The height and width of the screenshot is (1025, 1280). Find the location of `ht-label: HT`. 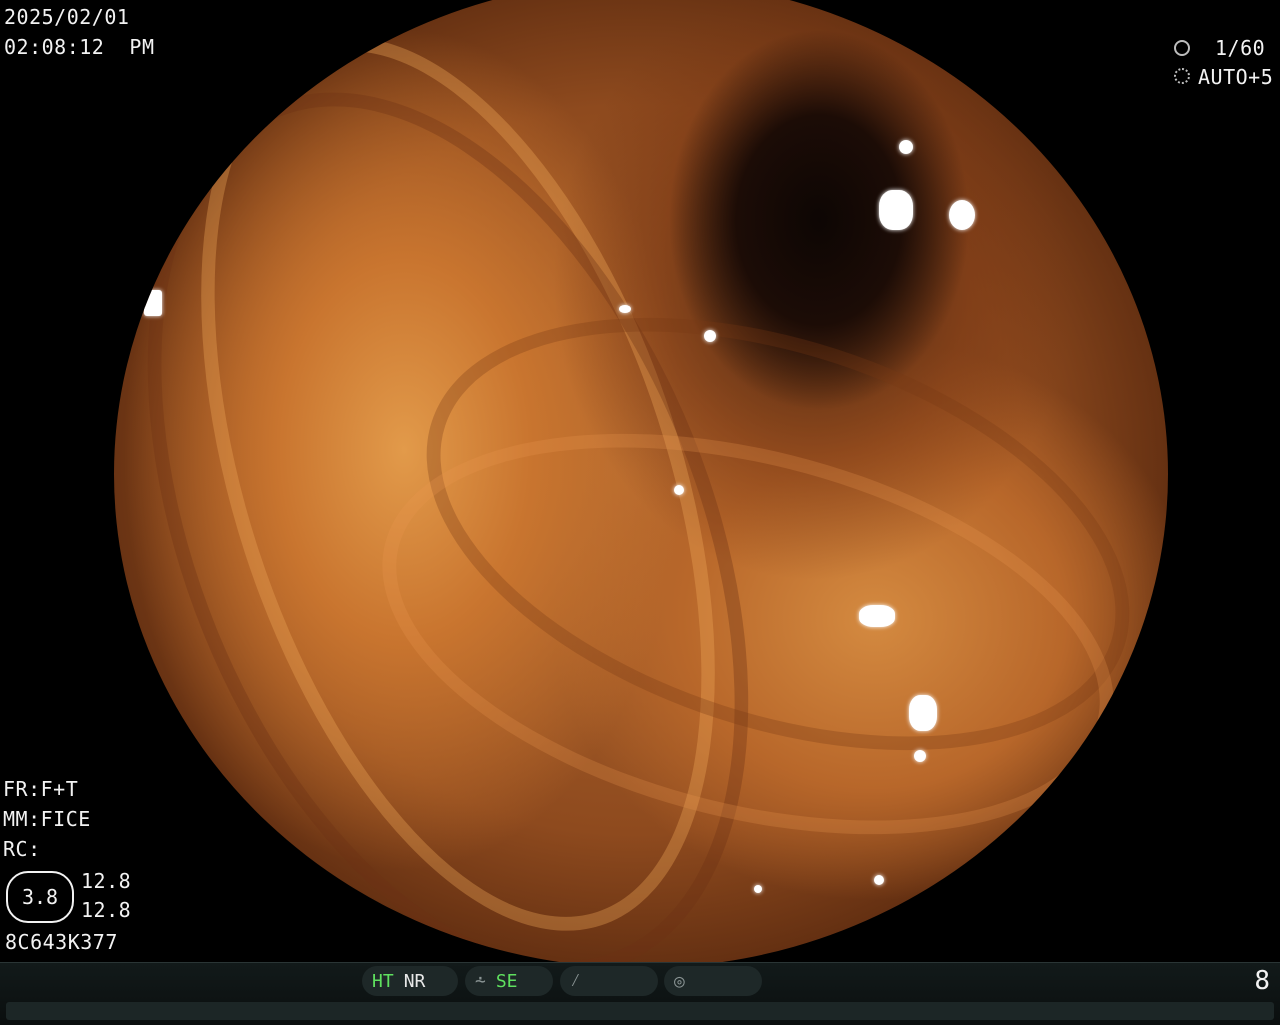

ht-label: HT is located at coordinates (383, 981).